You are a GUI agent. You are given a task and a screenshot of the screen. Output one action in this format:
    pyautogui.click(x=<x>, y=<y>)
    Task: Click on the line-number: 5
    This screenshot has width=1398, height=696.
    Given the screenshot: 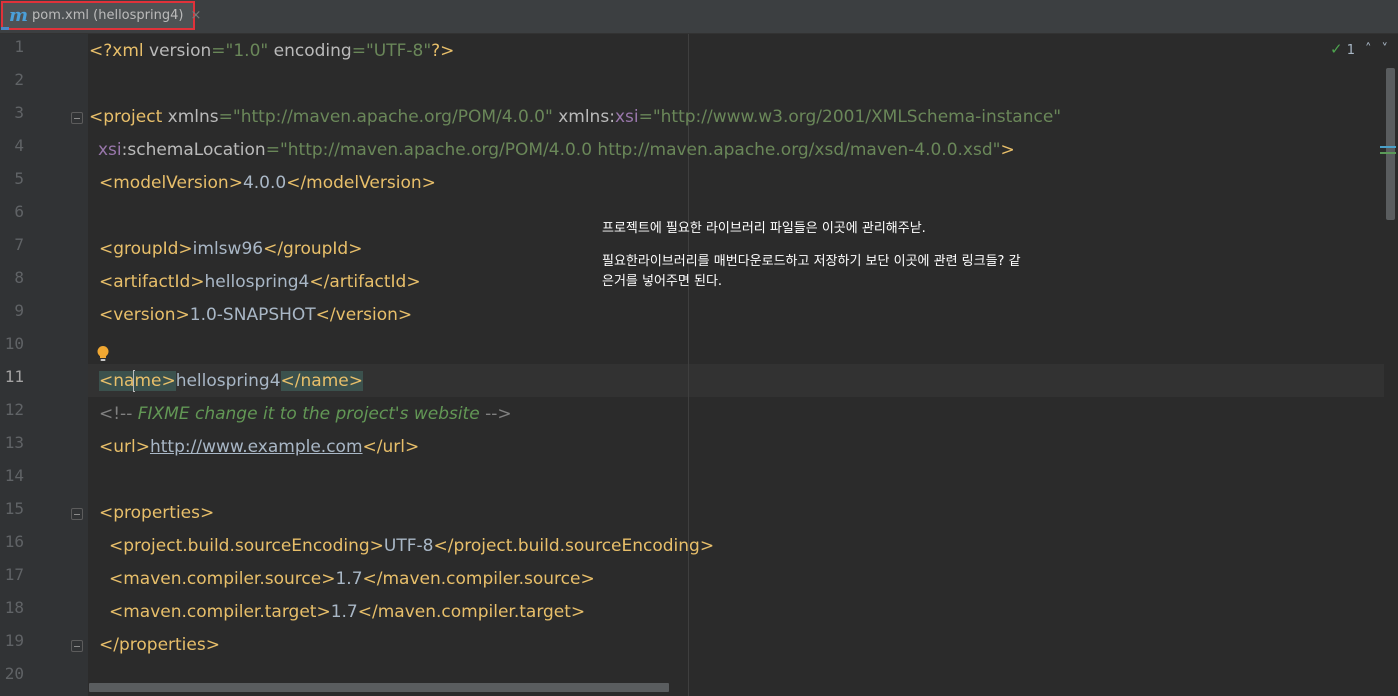 What is the action you would take?
    pyautogui.click(x=19, y=178)
    